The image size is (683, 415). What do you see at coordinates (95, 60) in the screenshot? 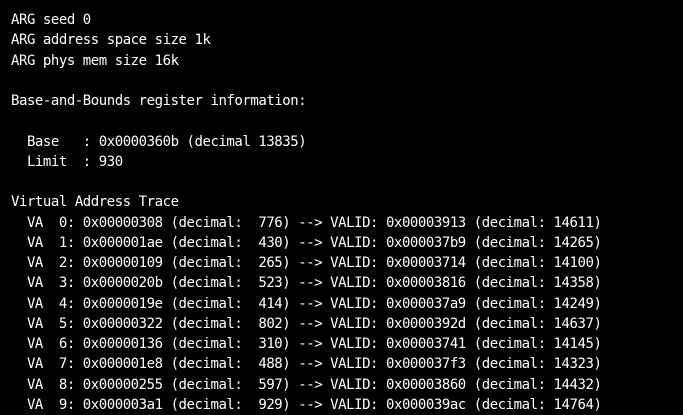
I see `arg-phys-mem-line: ARG phys mem size 16k` at bounding box center [95, 60].